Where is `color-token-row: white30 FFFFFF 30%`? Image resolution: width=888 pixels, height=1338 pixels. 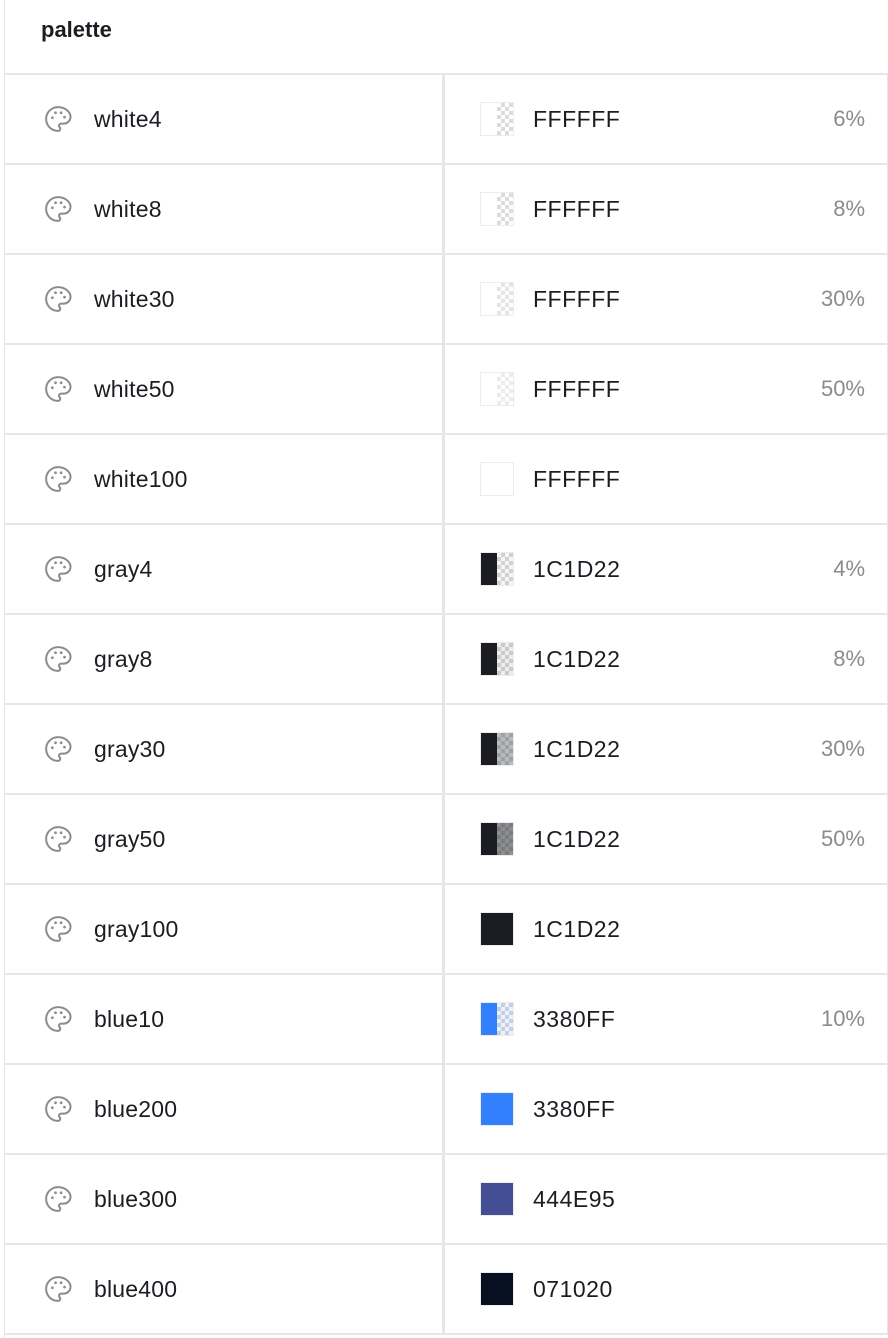
color-token-row: white30 FFFFFF 30% is located at coordinates (446, 300).